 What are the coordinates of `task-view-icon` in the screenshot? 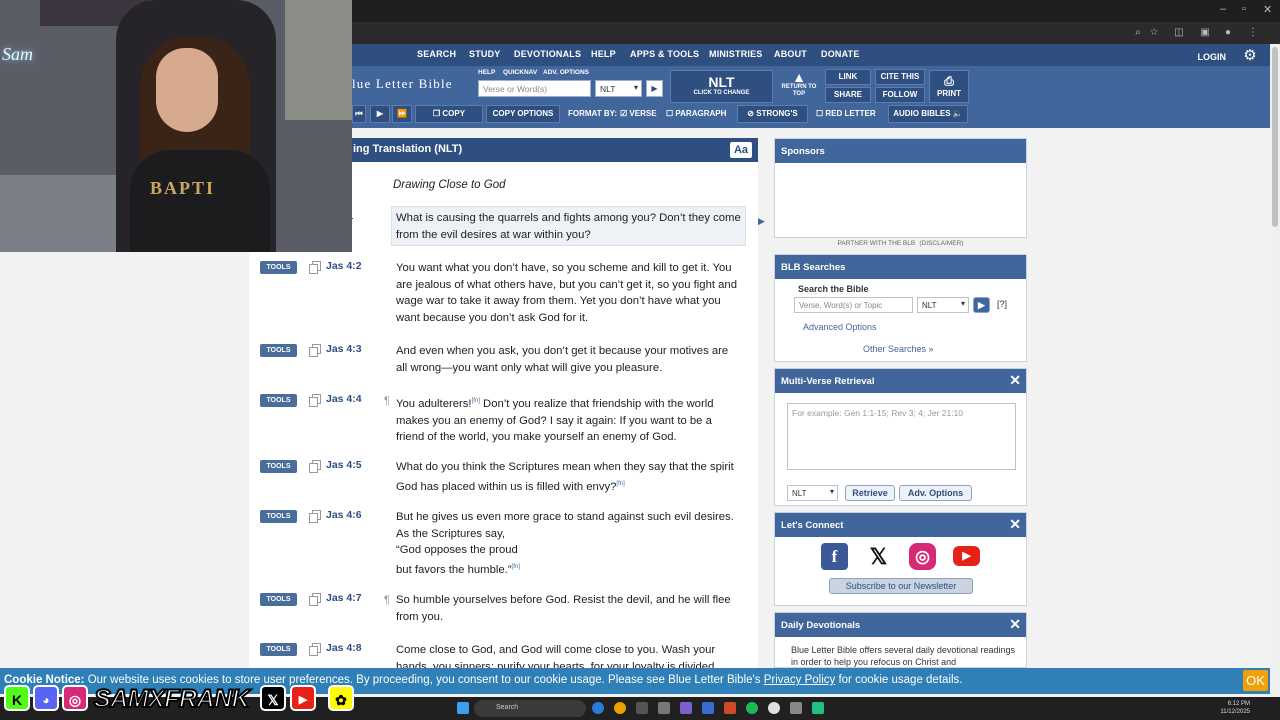 It's located at (642, 708).